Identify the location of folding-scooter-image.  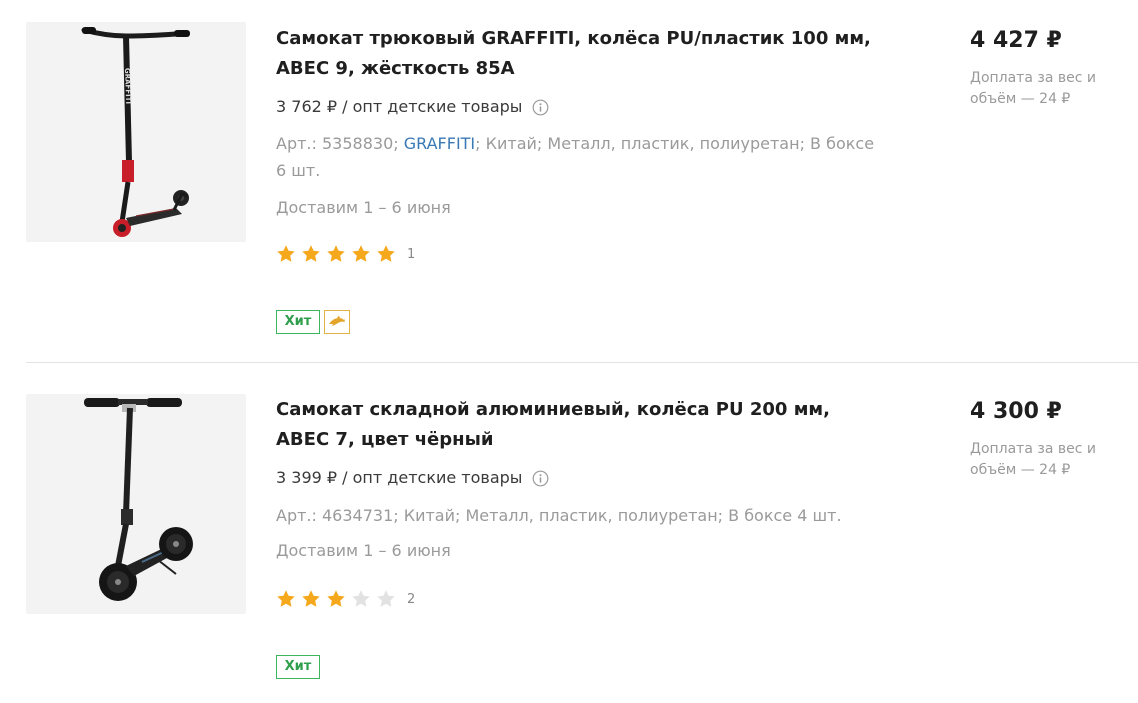
(136, 504).